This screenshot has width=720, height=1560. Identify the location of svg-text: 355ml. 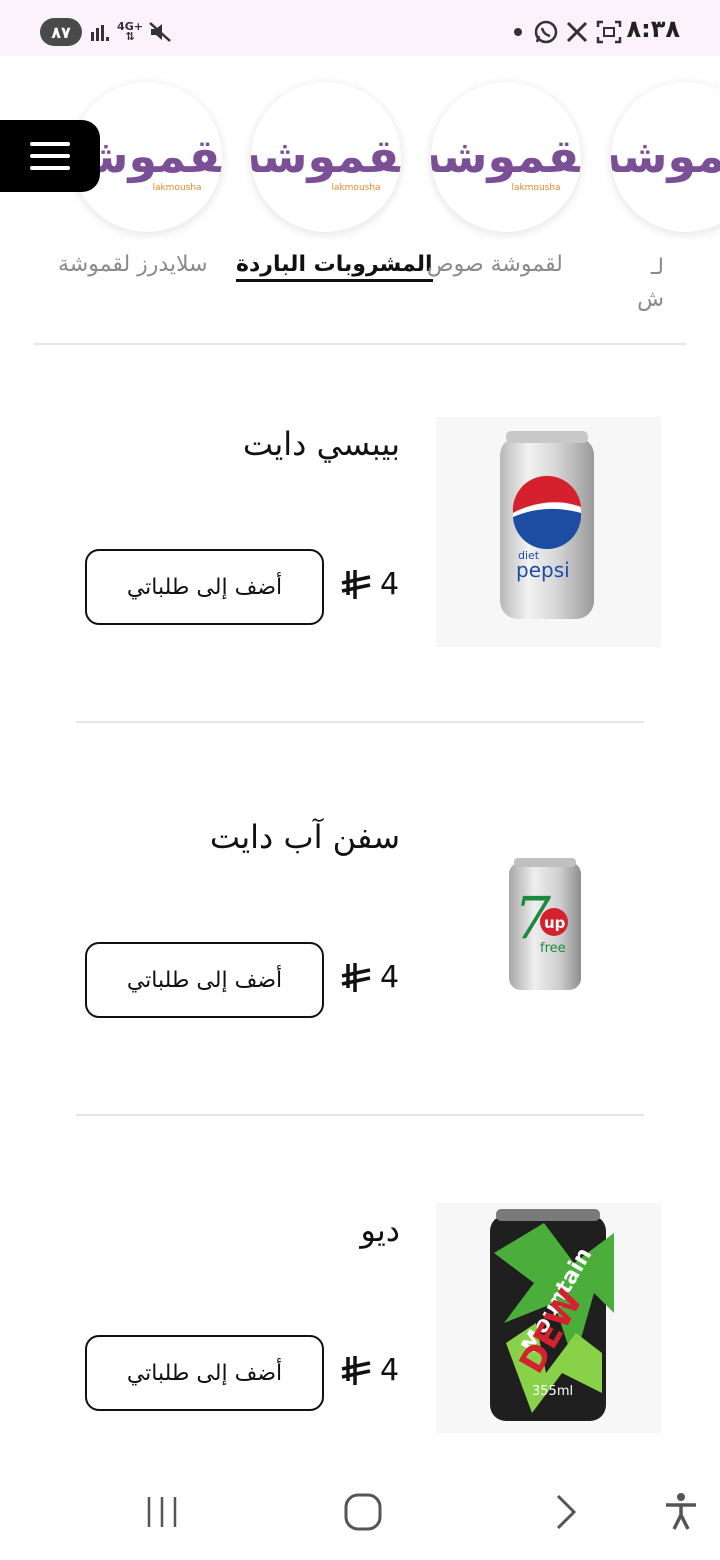
(552, 1391).